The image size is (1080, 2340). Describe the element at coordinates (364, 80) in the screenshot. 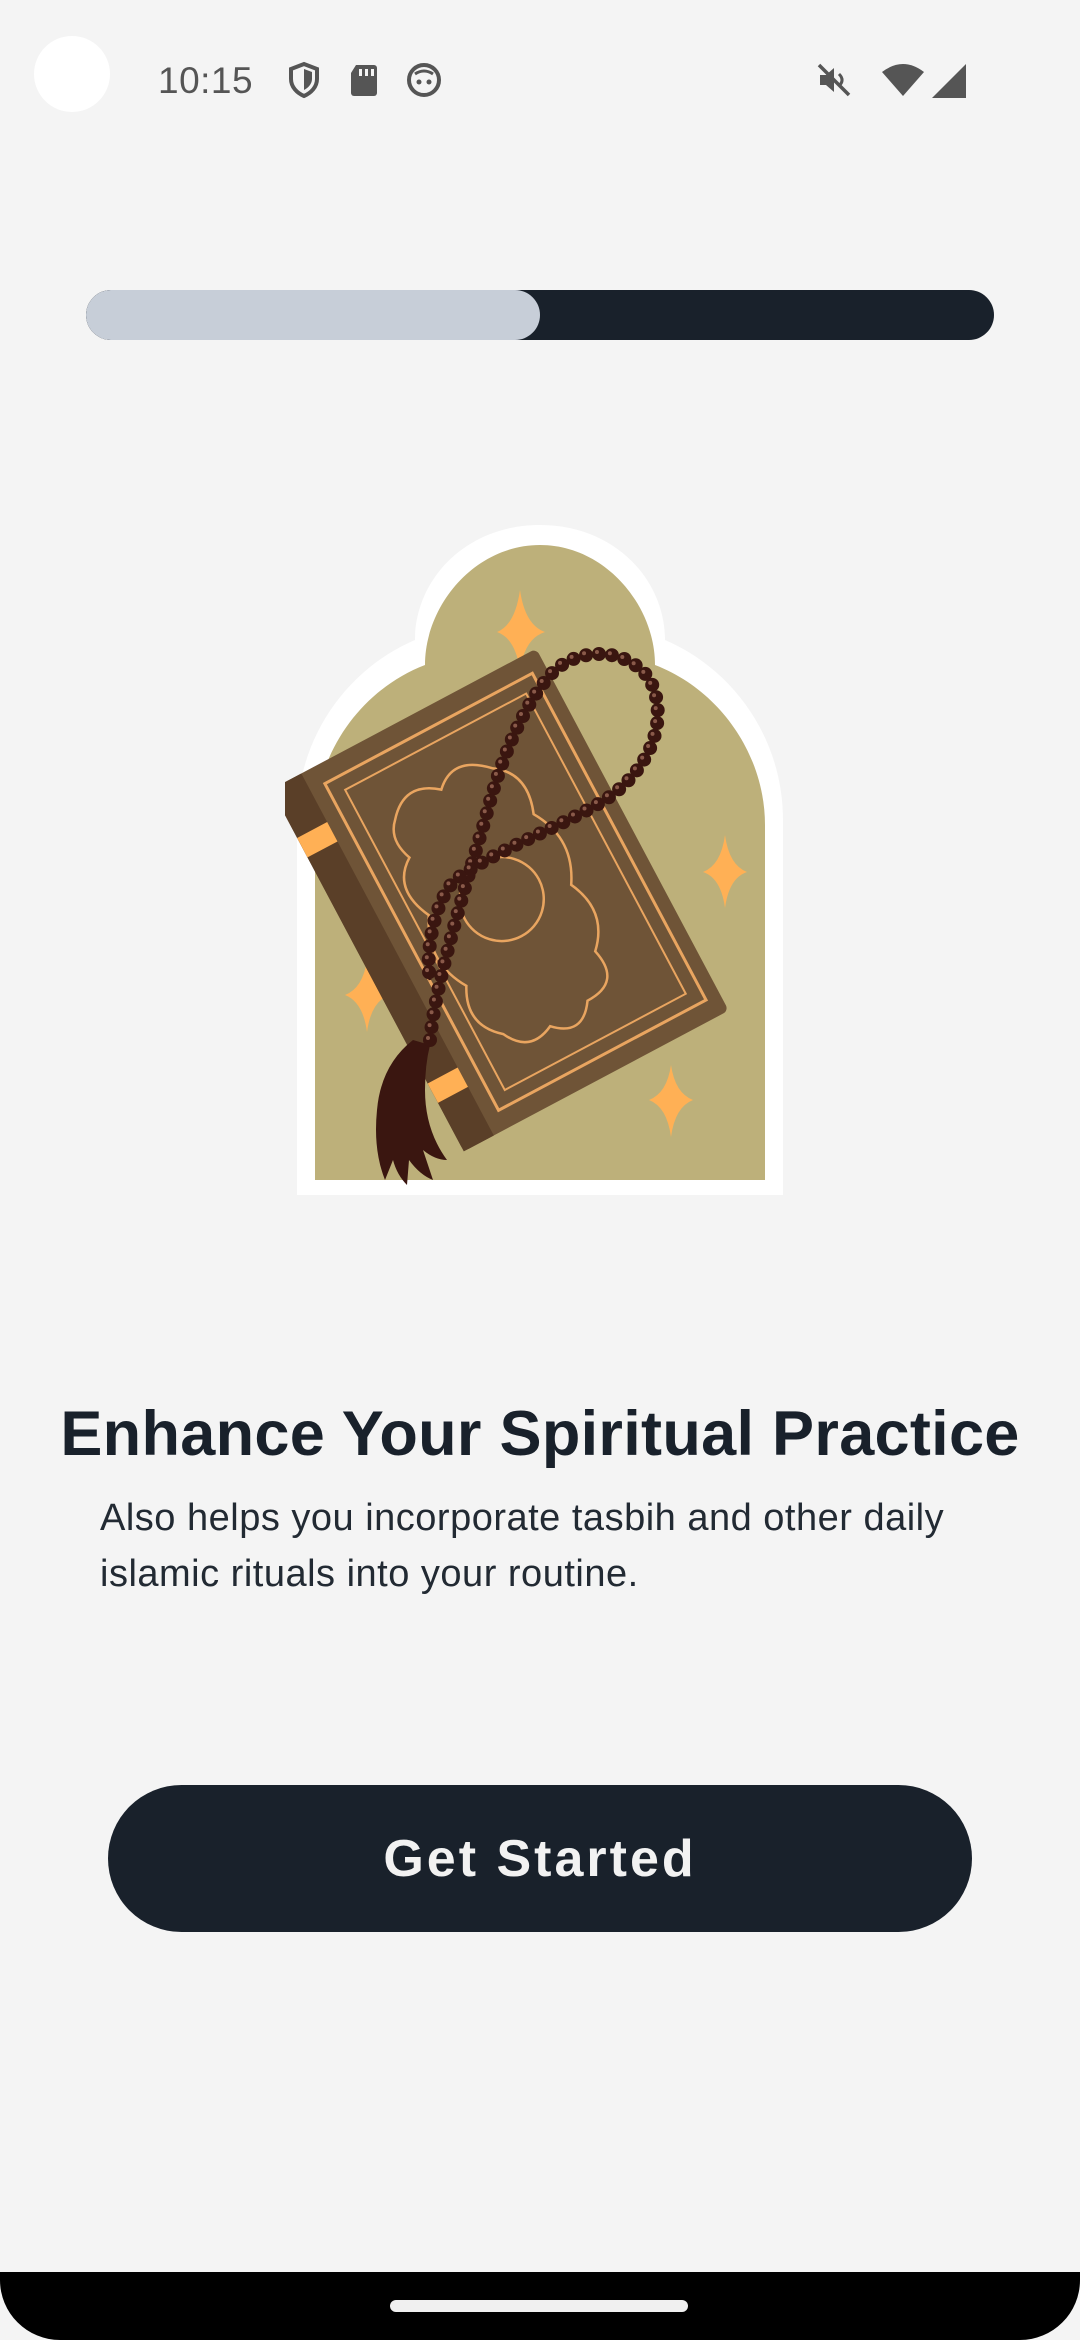

I see `sd-card-icon` at that location.